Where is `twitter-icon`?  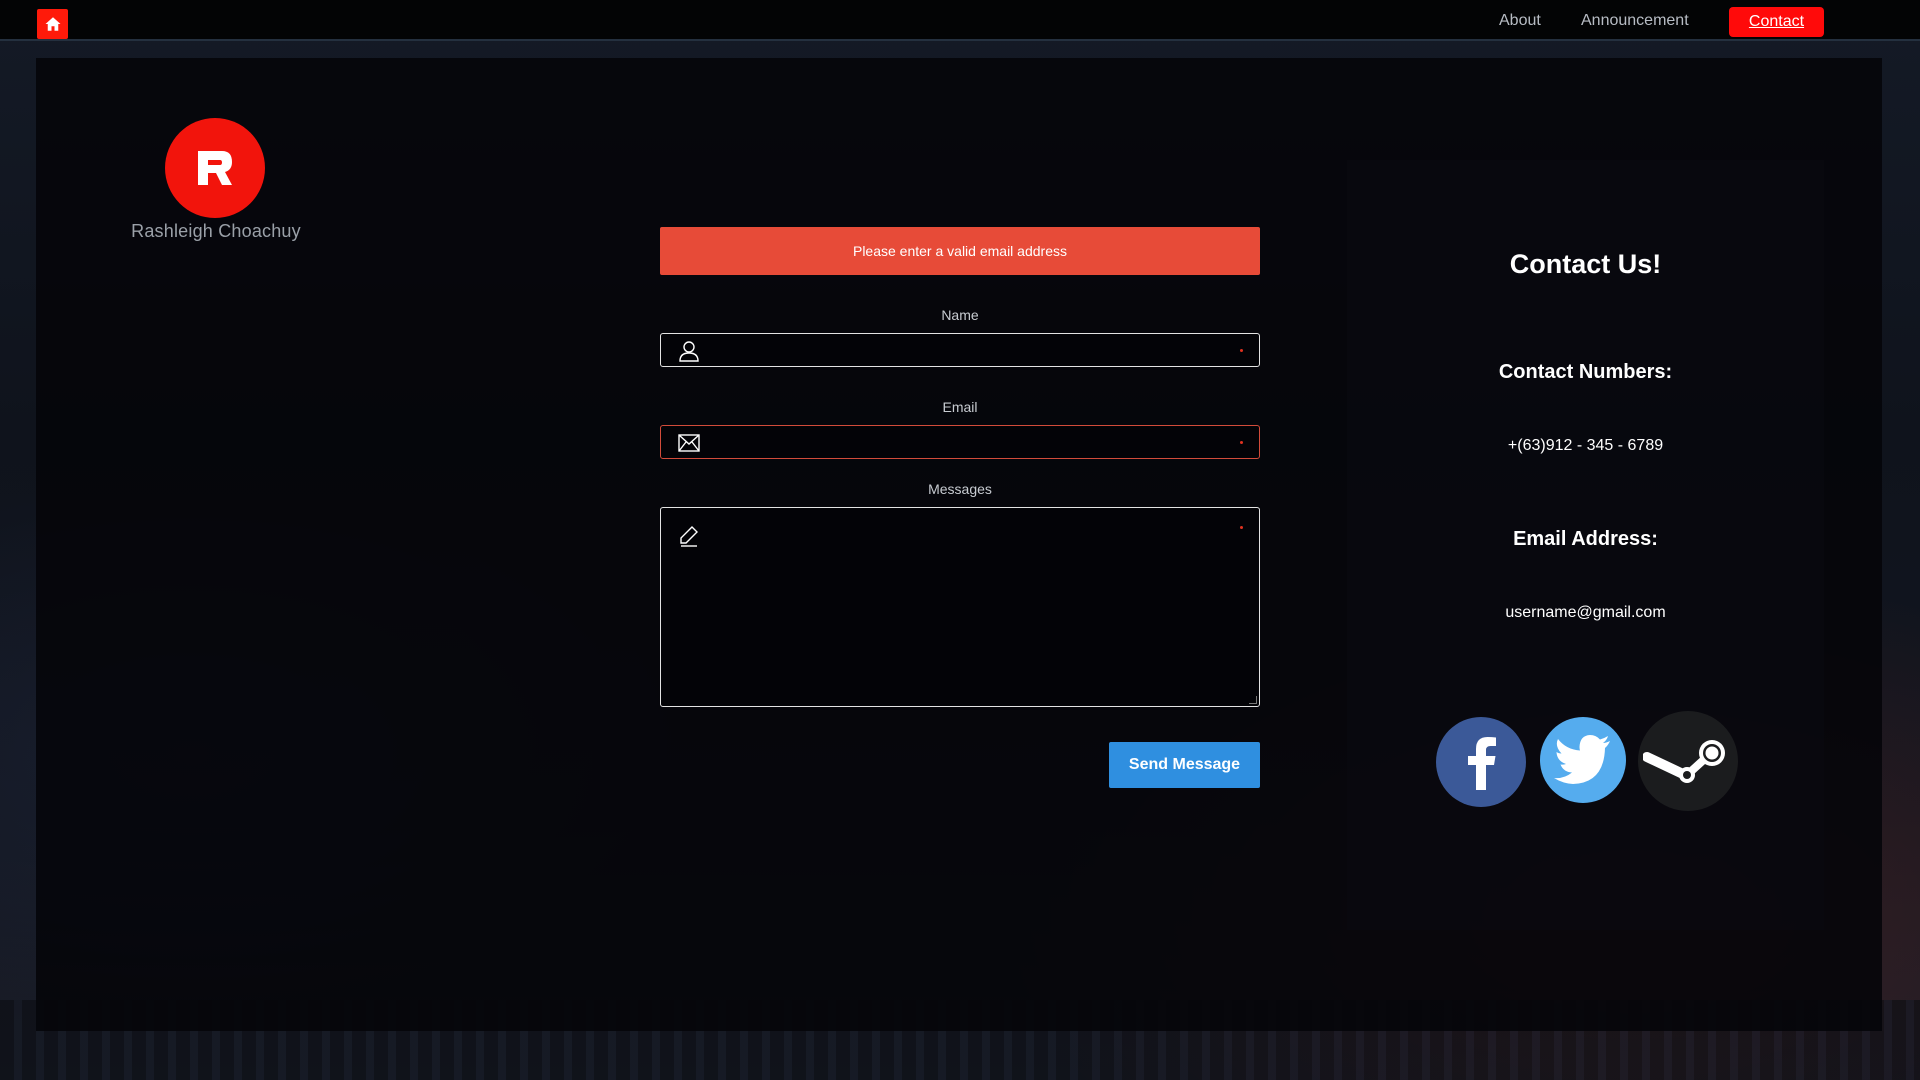 twitter-icon is located at coordinates (1582, 759).